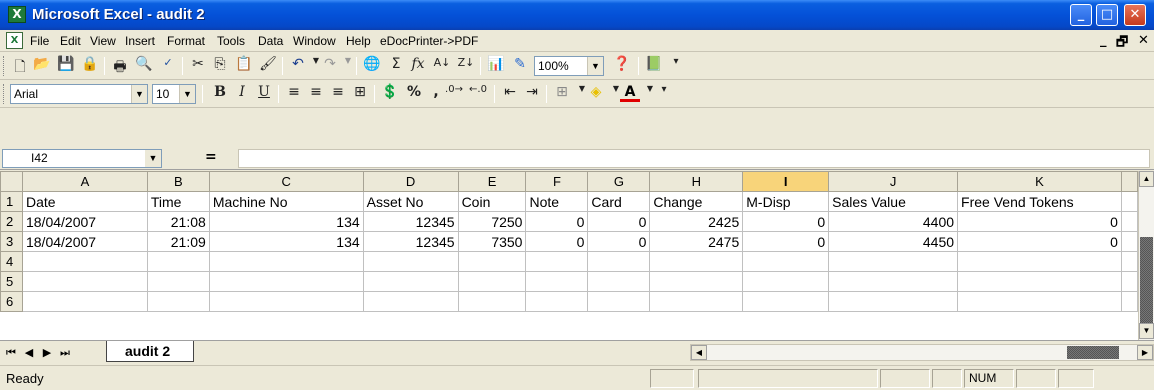 This screenshot has height=390, width=1154. Describe the element at coordinates (150, 351) in the screenshot. I see `sheet-tab-audit-2: audit 2` at that location.